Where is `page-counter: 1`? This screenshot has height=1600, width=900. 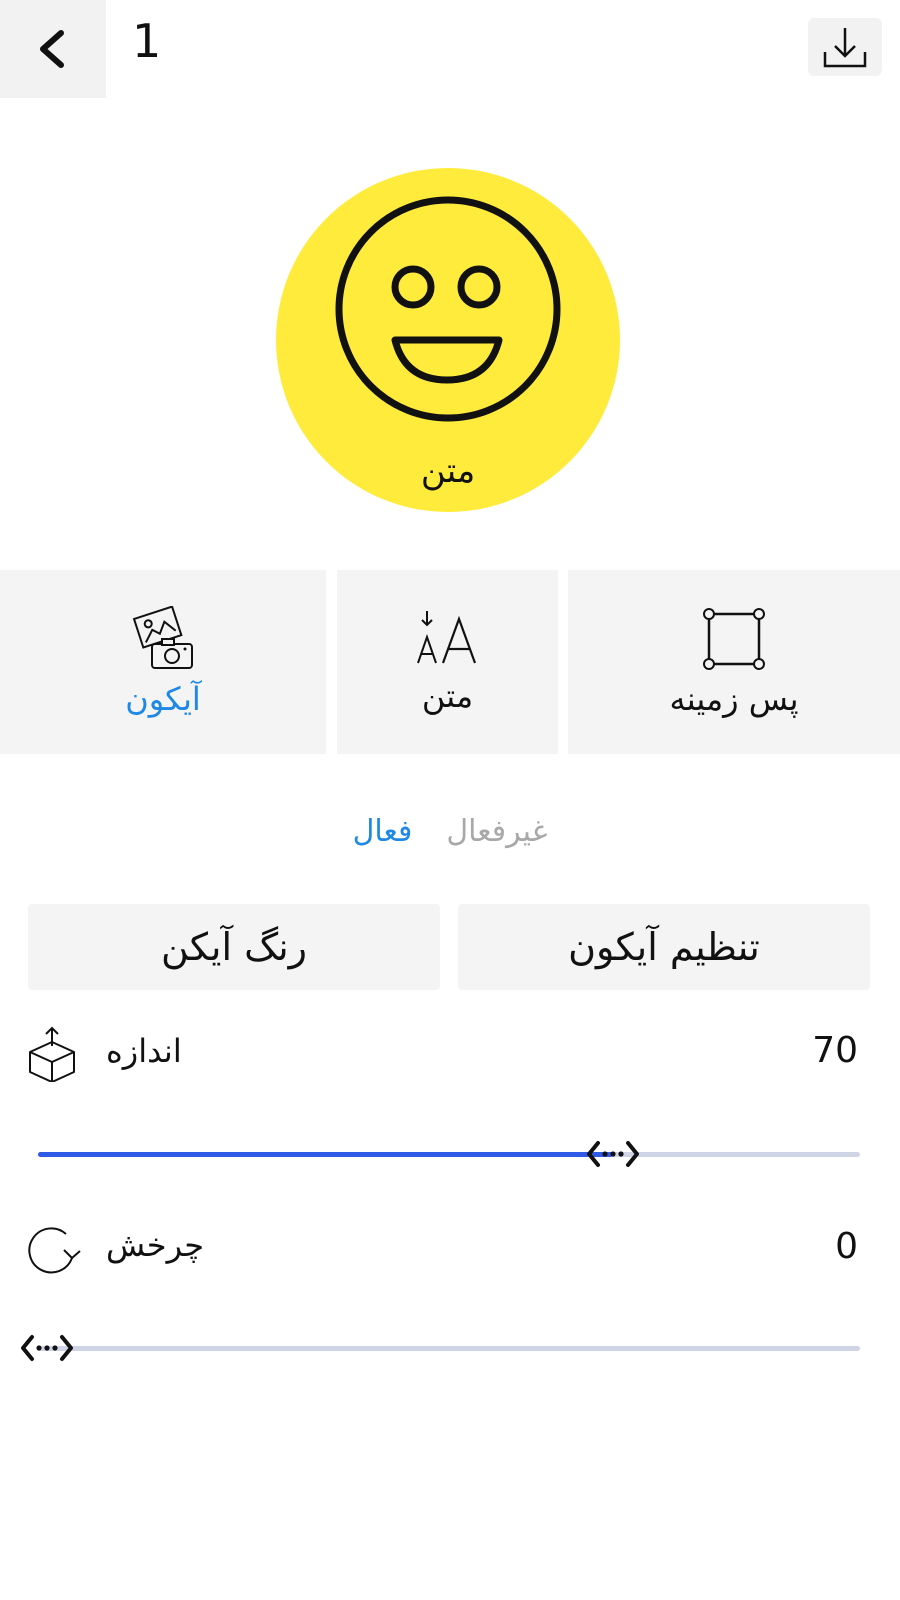 page-counter: 1 is located at coordinates (147, 41).